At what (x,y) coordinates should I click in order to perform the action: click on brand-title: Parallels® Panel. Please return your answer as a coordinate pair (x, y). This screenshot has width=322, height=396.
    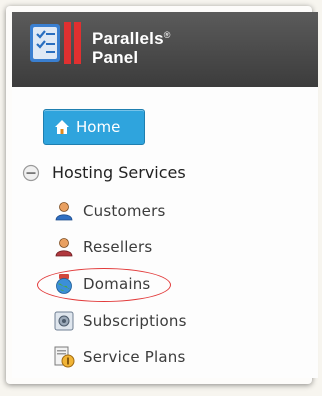
    Looking at the image, I should click on (131, 46).